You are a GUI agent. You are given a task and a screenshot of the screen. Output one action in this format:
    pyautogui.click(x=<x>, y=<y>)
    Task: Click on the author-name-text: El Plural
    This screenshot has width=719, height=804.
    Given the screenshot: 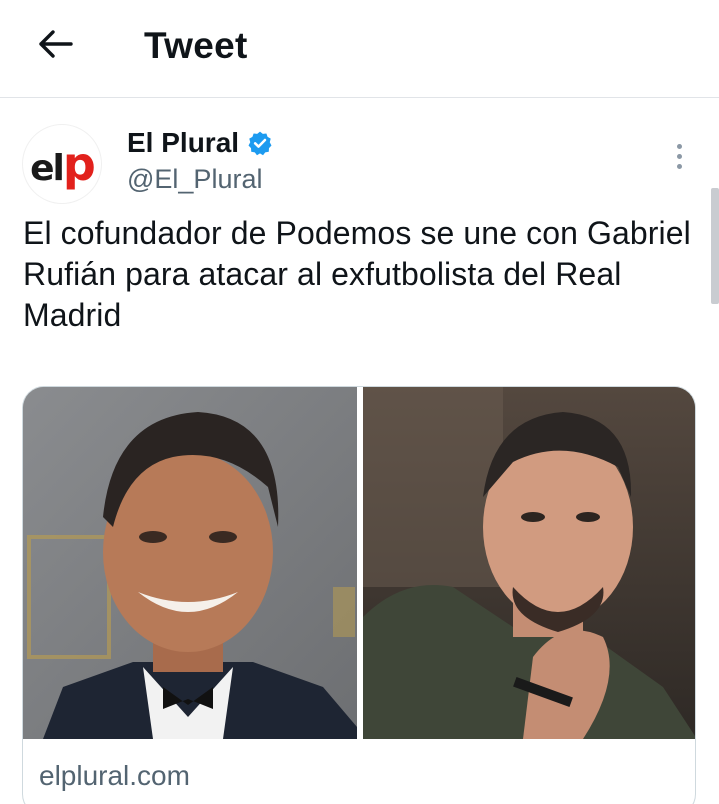 What is the action you would take?
    pyautogui.click(x=183, y=142)
    